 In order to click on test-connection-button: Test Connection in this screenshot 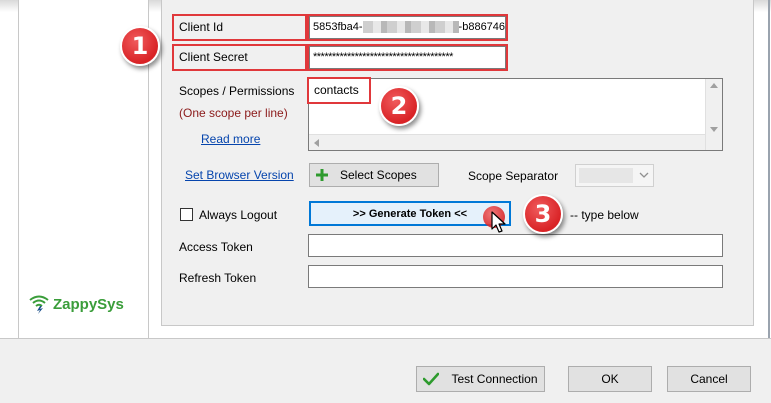, I will do `click(480, 379)`.